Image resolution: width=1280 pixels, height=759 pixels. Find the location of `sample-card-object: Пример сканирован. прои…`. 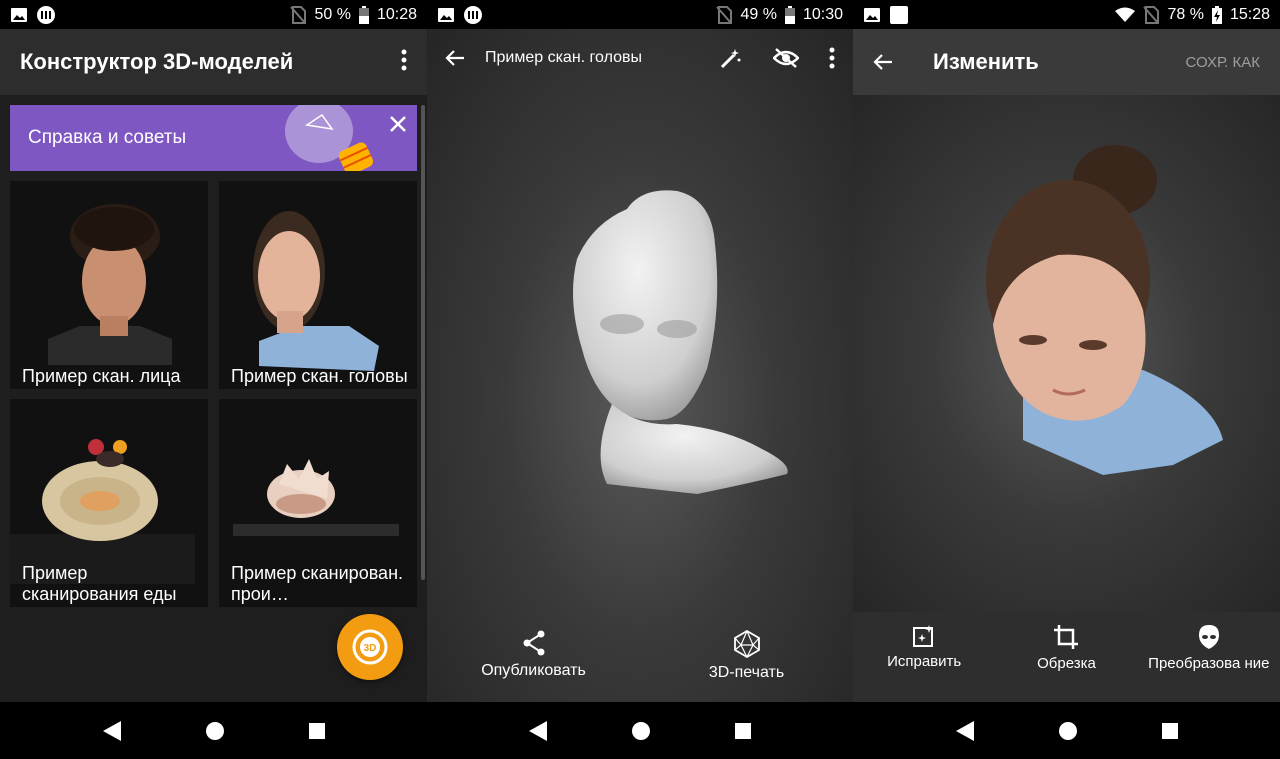

sample-card-object: Пример сканирован. прои… is located at coordinates (318, 503).